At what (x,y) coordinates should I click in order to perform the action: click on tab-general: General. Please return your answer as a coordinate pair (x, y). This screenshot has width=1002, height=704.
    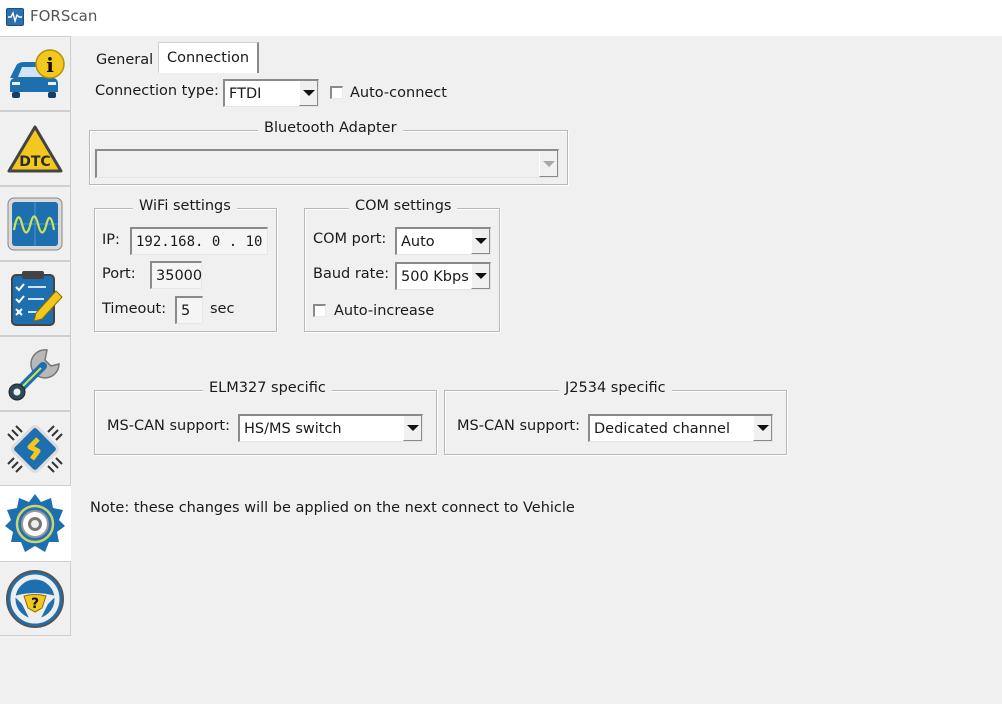
    Looking at the image, I should click on (124, 60).